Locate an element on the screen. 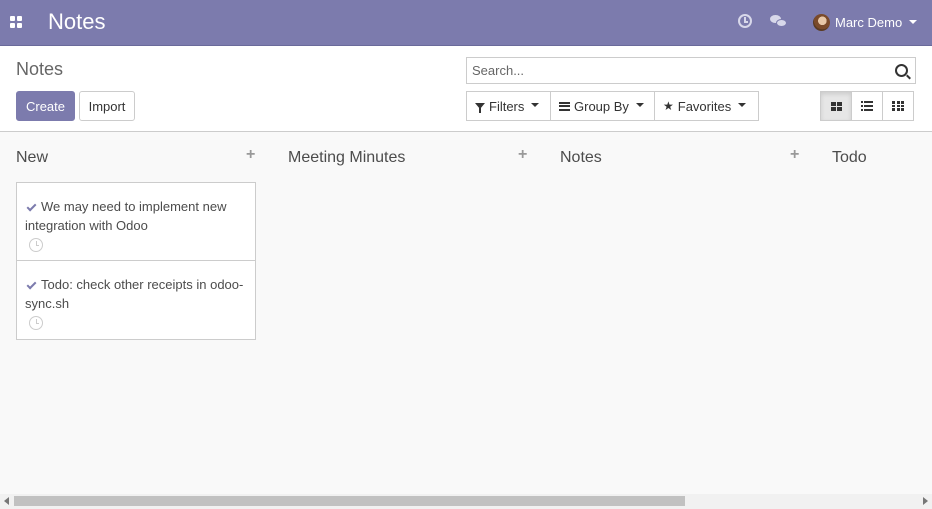 Image resolution: width=932 pixels, height=509 pixels. list-view-button is located at coordinates (867, 106).